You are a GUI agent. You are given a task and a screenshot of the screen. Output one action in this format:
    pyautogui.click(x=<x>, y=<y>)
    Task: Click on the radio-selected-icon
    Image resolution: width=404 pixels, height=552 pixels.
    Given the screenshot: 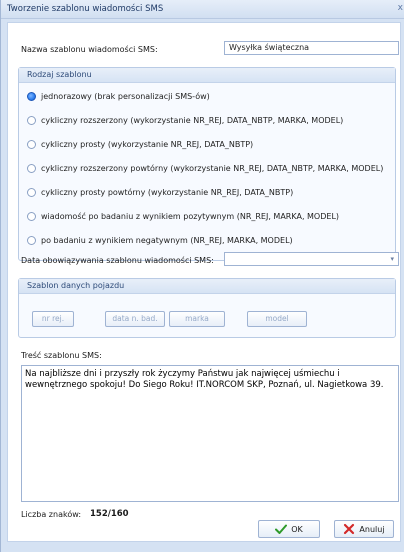 What is the action you would take?
    pyautogui.click(x=31, y=96)
    